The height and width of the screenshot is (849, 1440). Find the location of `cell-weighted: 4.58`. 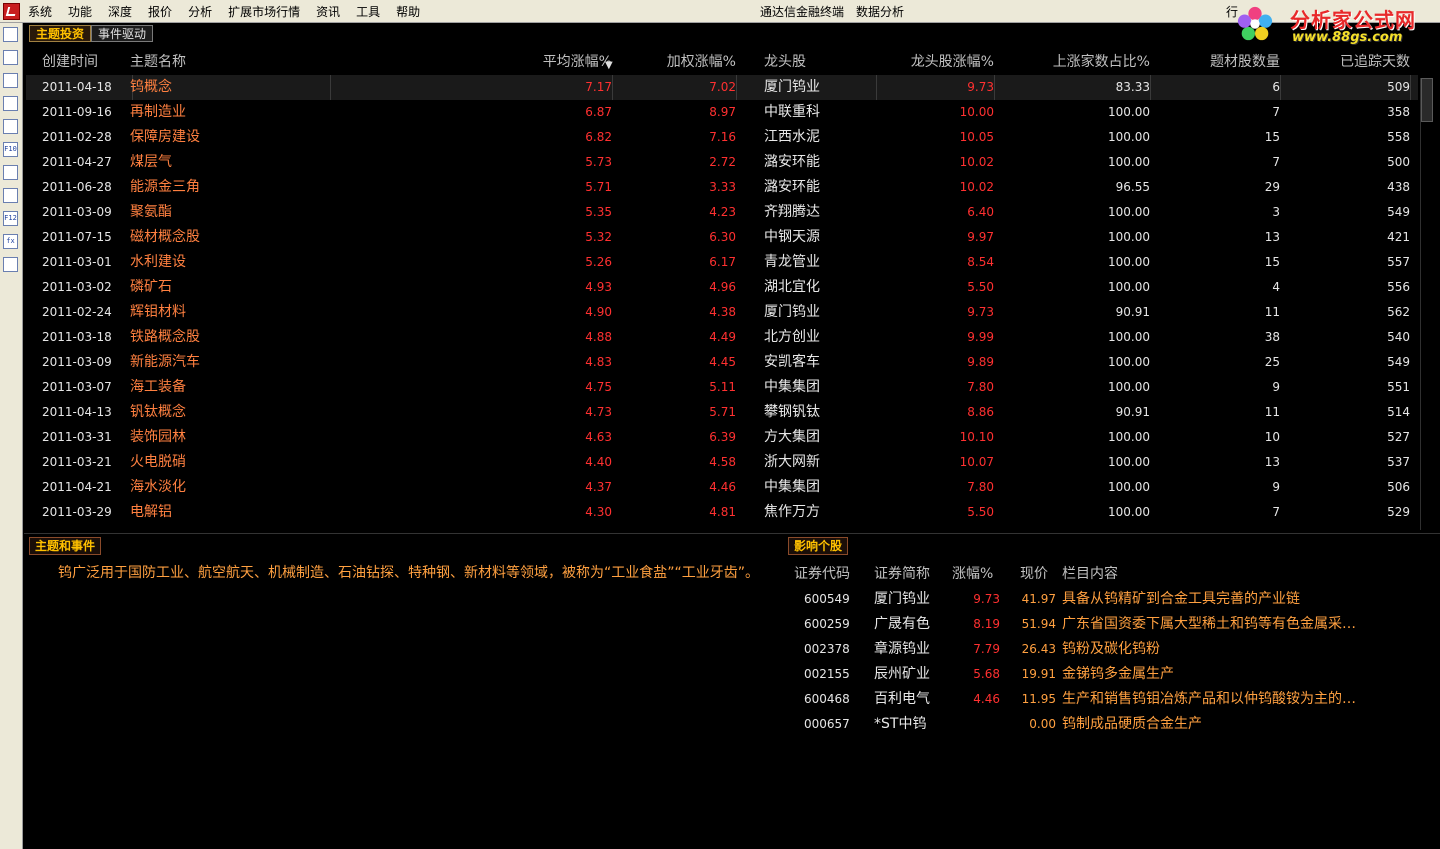

cell-weighted: 4.58 is located at coordinates (722, 462).